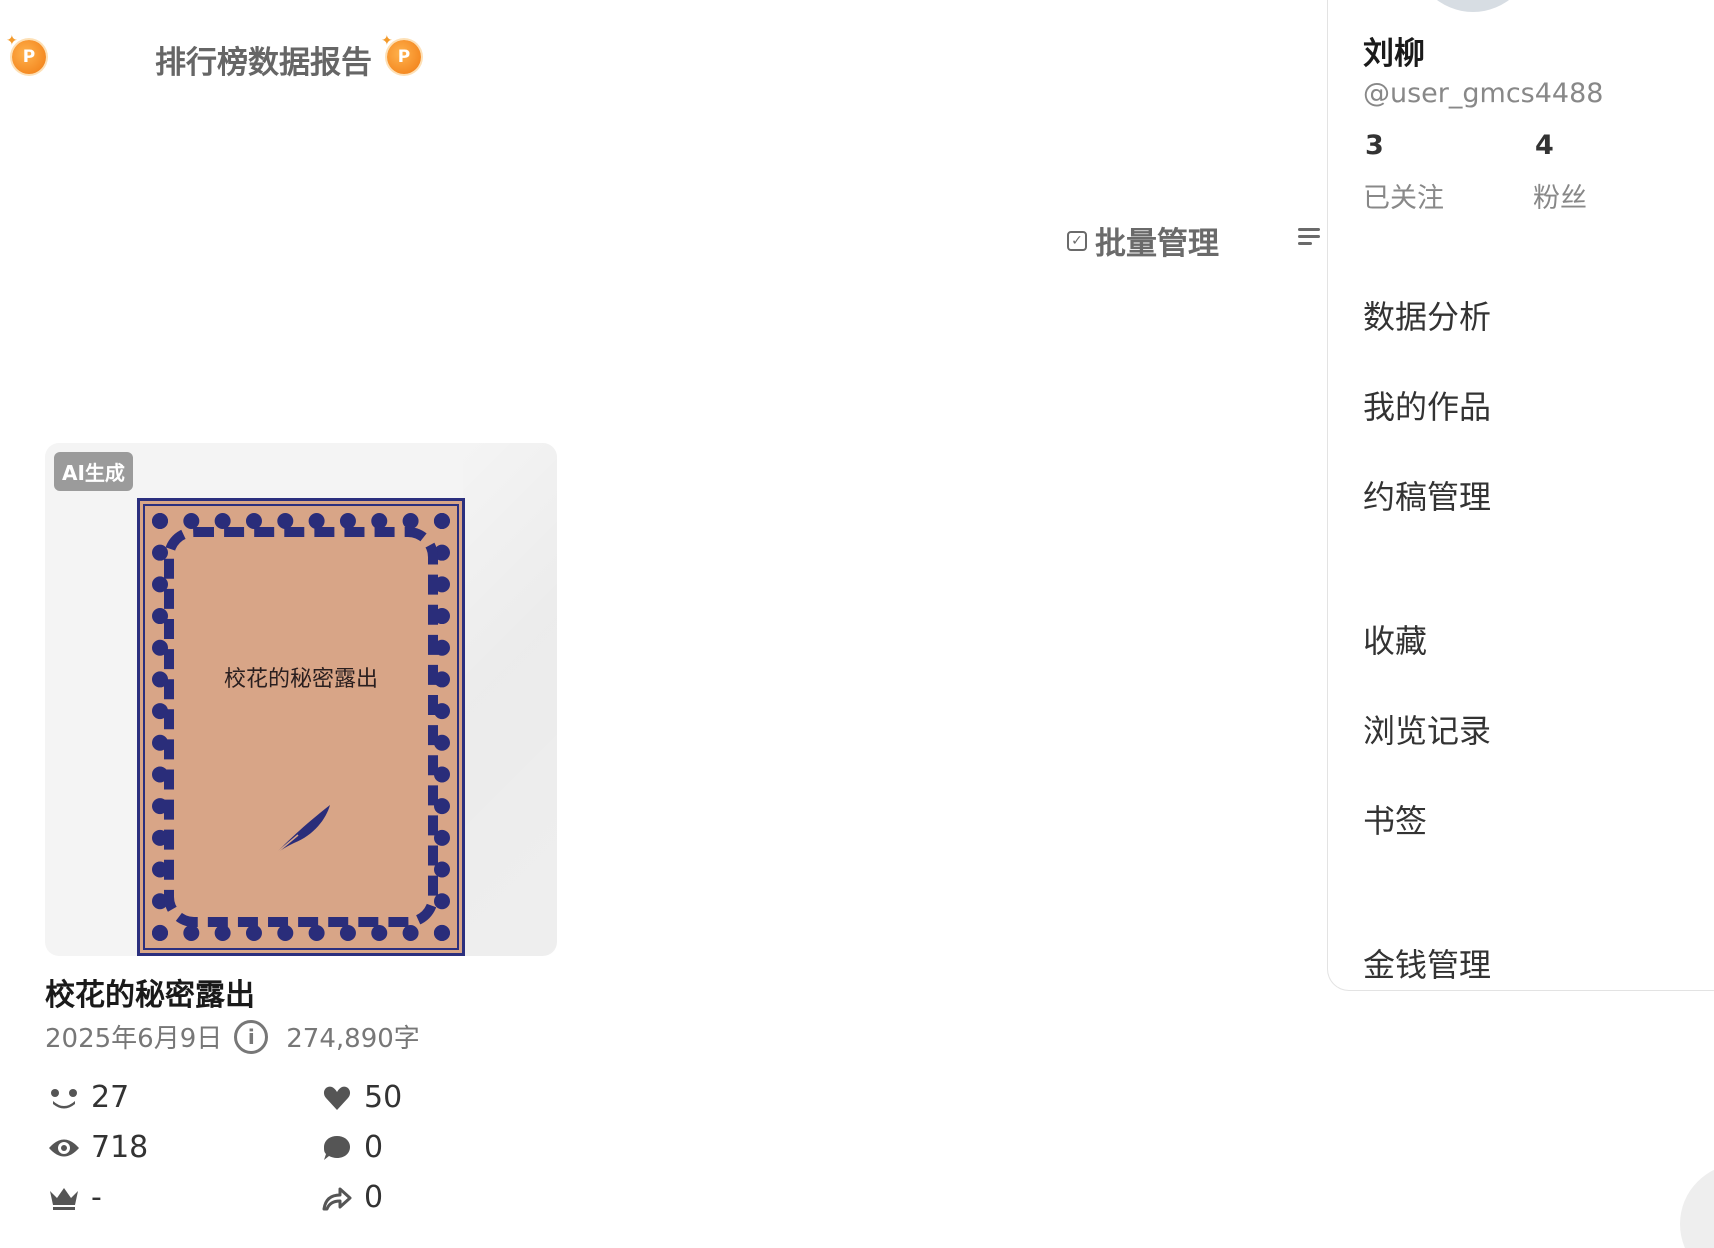 The width and height of the screenshot is (1714, 1248). Describe the element at coordinates (1427, 963) in the screenshot. I see `menu-money: 金钱管理` at that location.